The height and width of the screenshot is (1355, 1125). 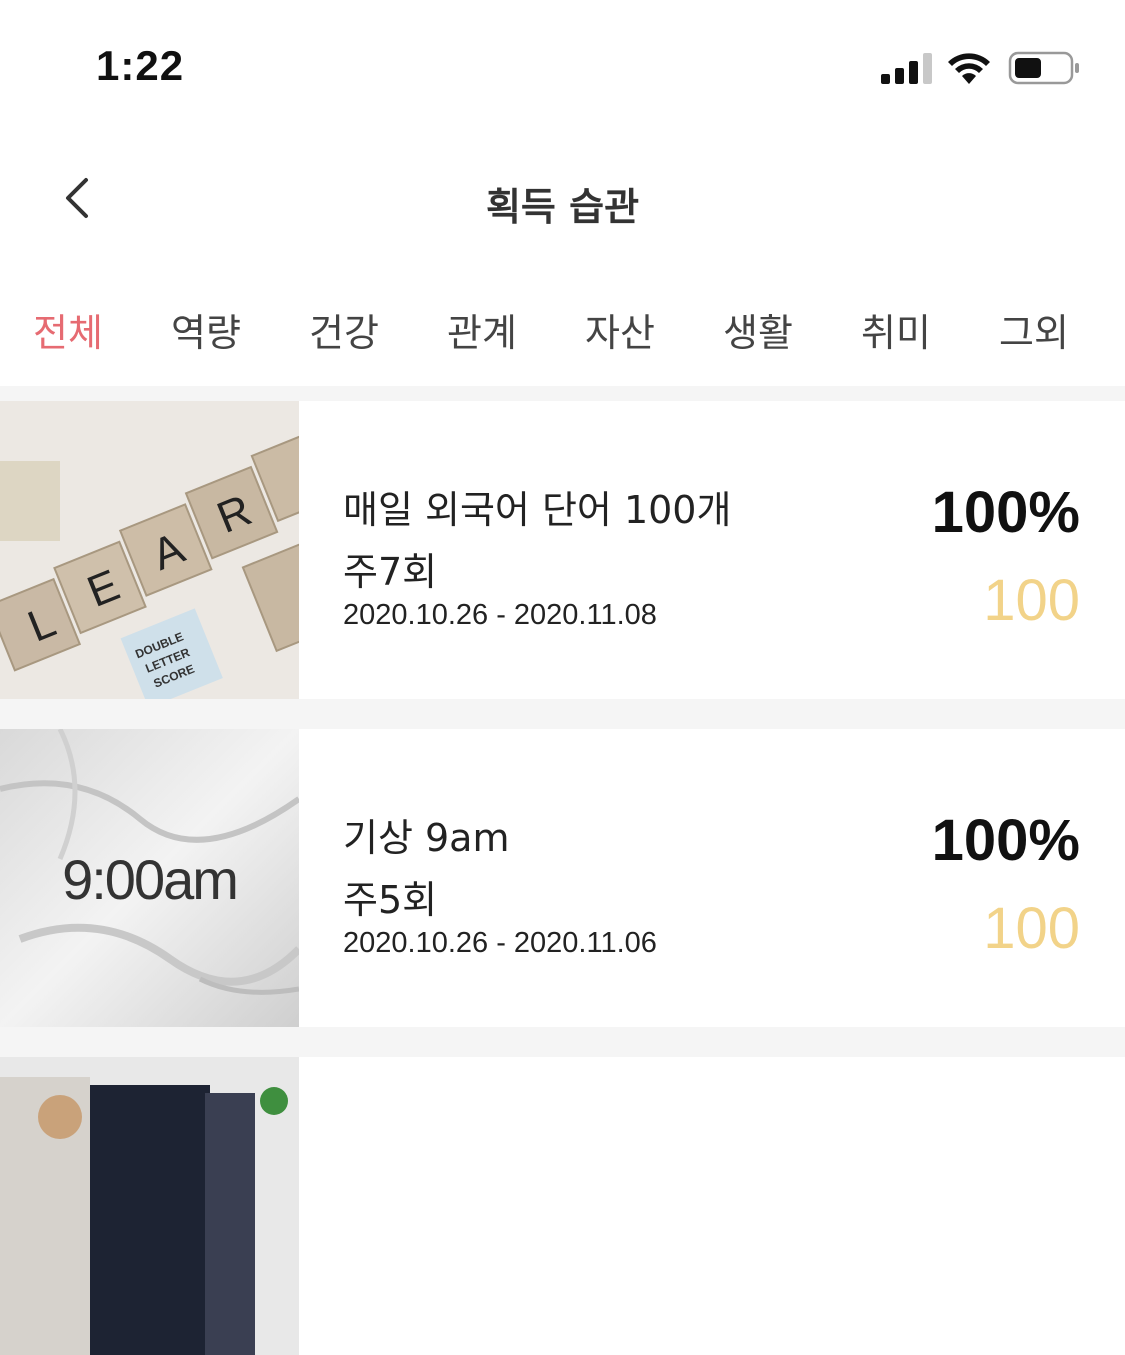 I want to click on habit-thumbnail-books, so click(x=149, y=1206).